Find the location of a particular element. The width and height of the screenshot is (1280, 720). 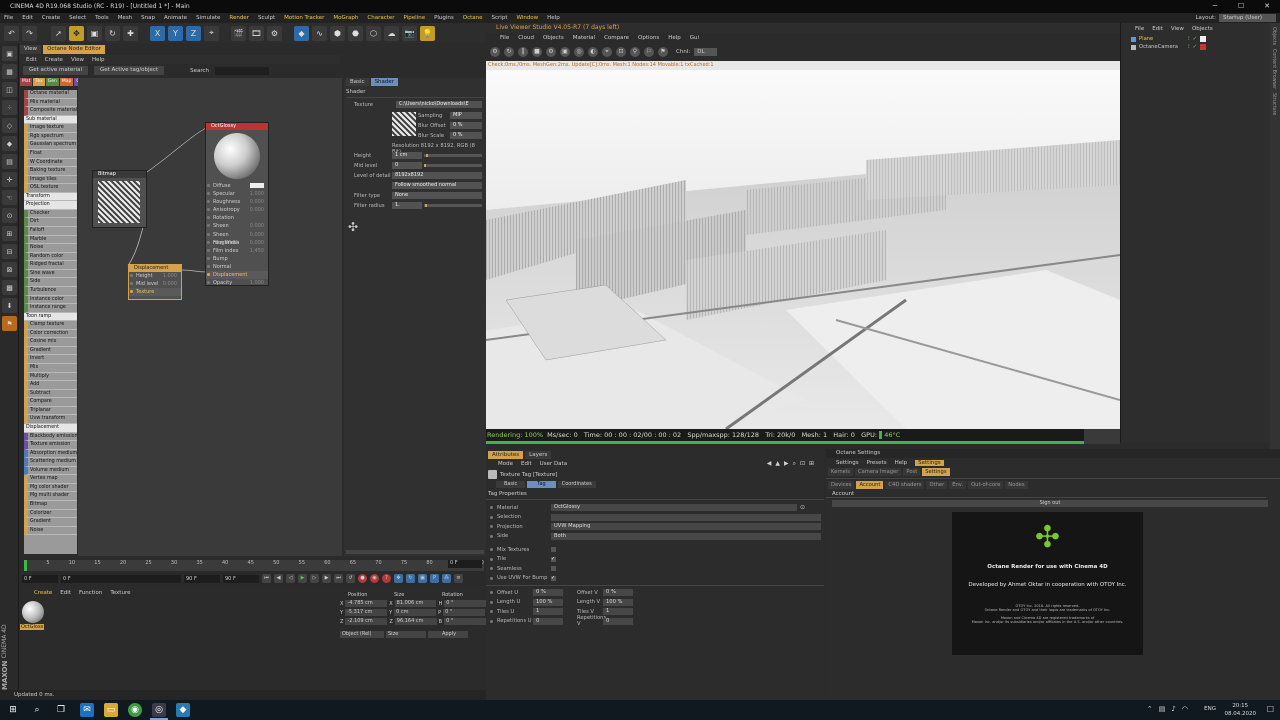

node-list-item: Instance range is located at coordinates (50, 308).